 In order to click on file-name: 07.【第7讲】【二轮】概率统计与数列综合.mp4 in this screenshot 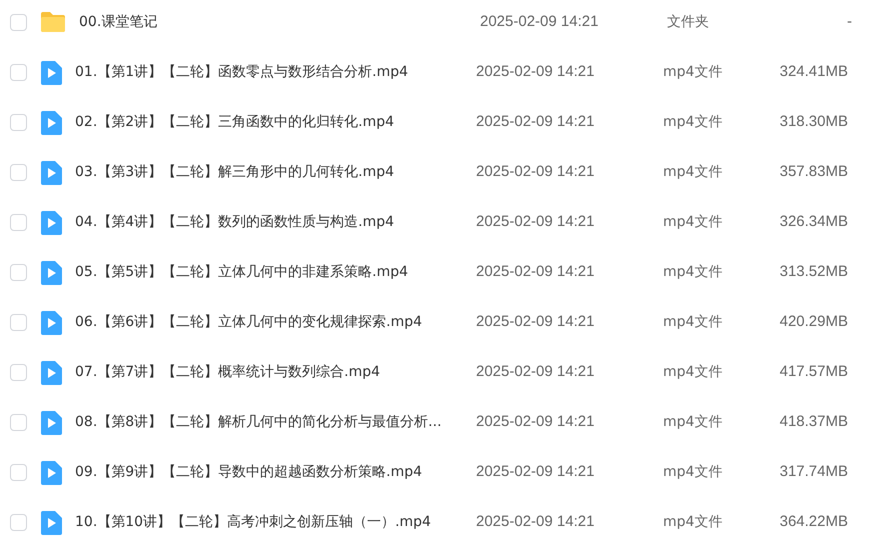, I will do `click(275, 372)`.